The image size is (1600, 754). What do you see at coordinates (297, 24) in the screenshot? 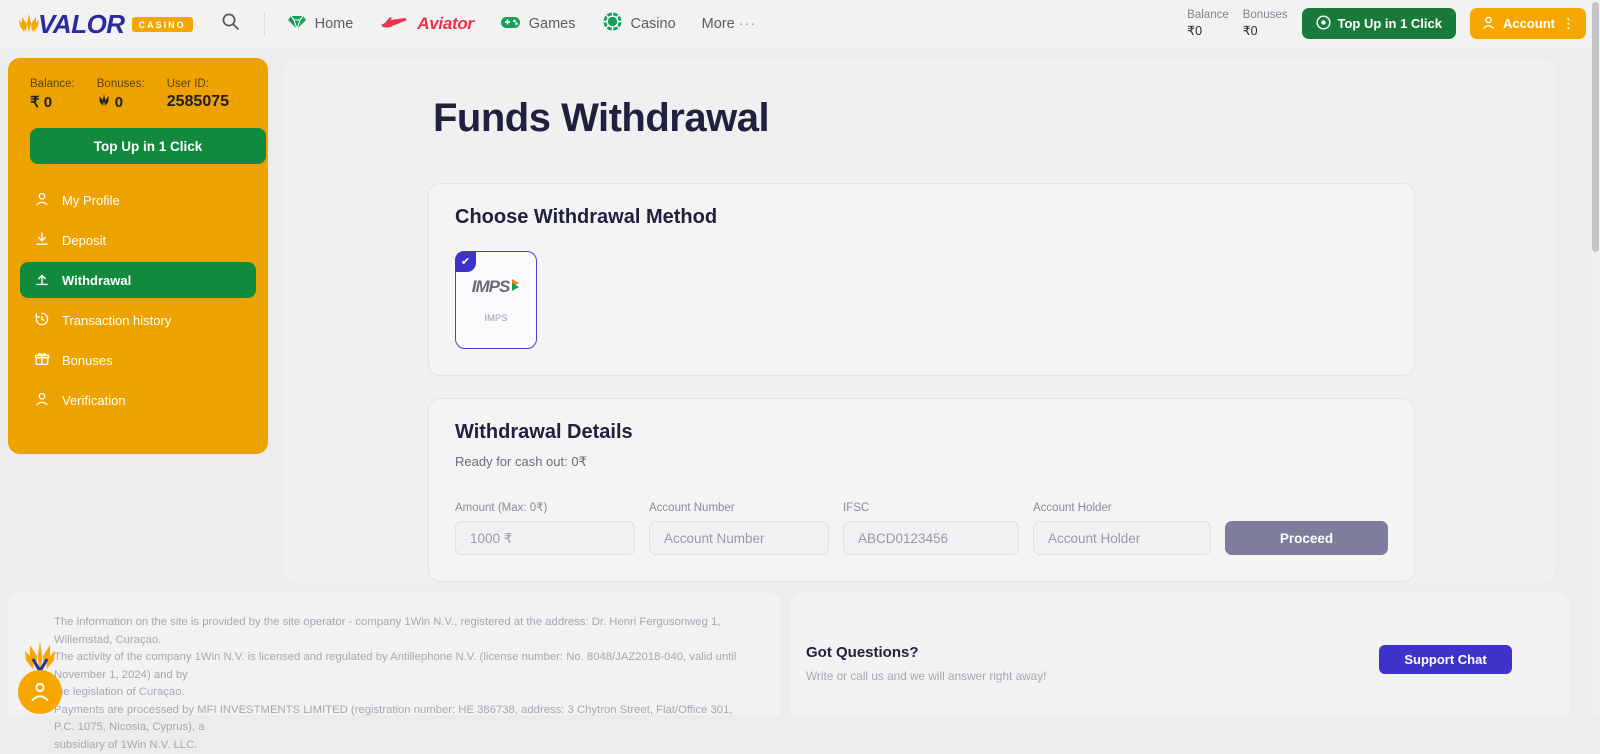
I see `gem-icon` at bounding box center [297, 24].